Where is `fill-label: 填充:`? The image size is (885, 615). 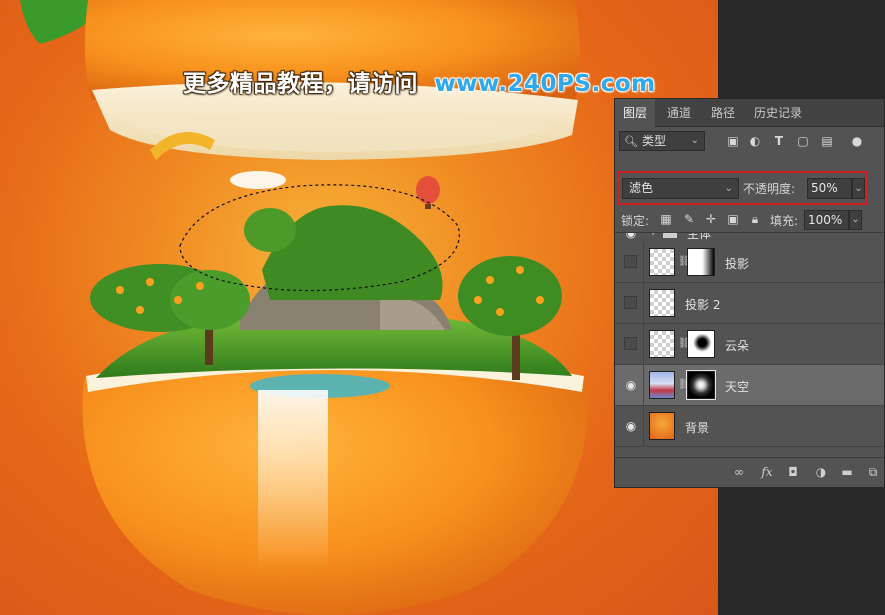
fill-label: 填充: is located at coordinates (784, 221).